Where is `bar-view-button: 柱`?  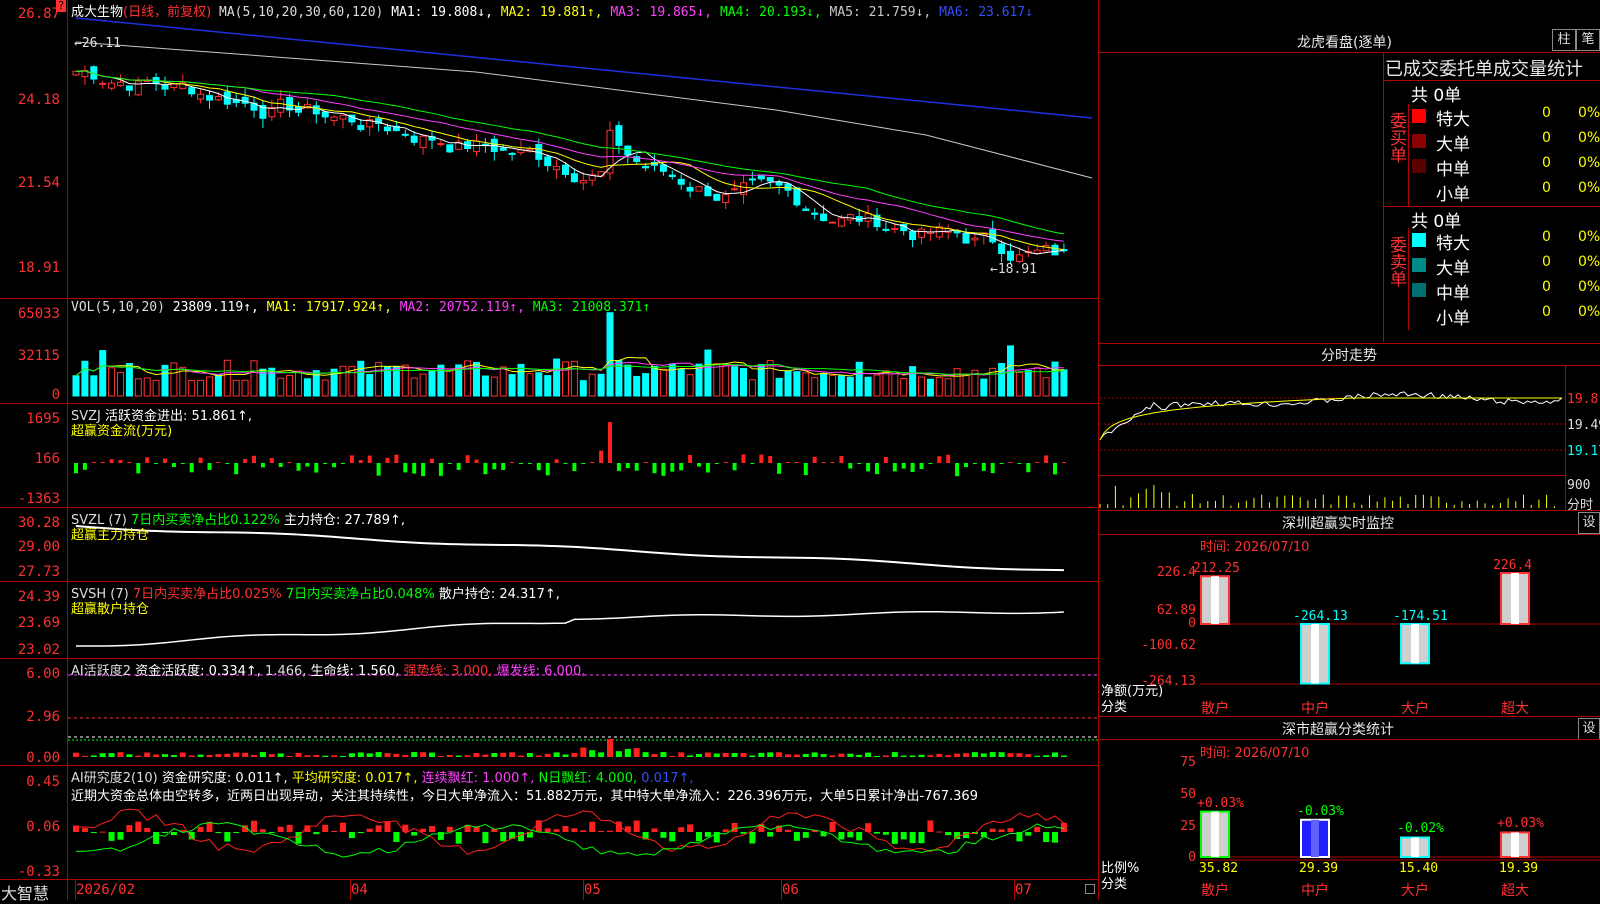
bar-view-button: 柱 is located at coordinates (1564, 40).